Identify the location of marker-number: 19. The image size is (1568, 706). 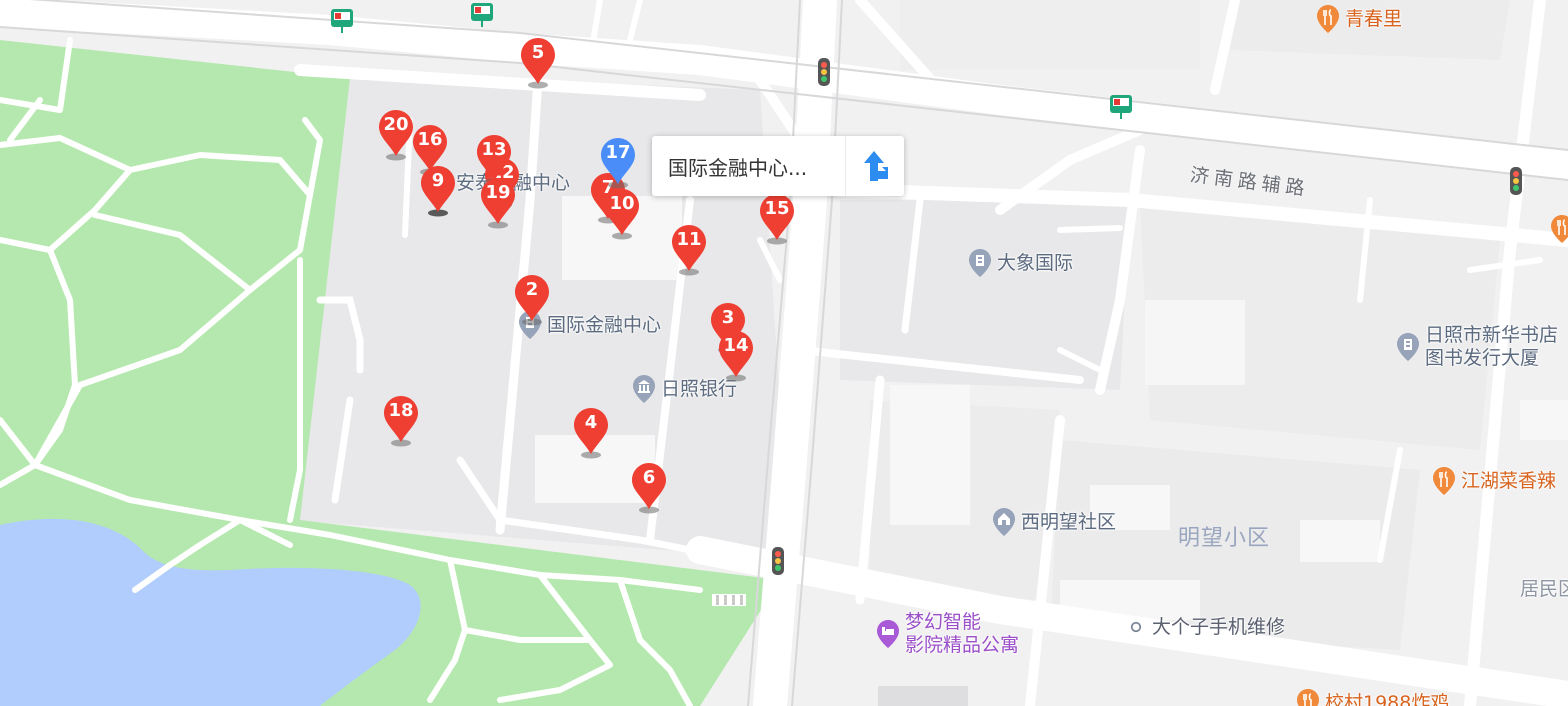
(498, 192).